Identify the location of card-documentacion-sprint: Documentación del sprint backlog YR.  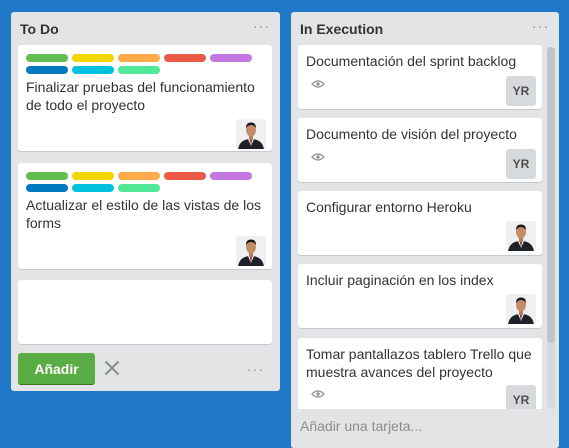
(420, 77).